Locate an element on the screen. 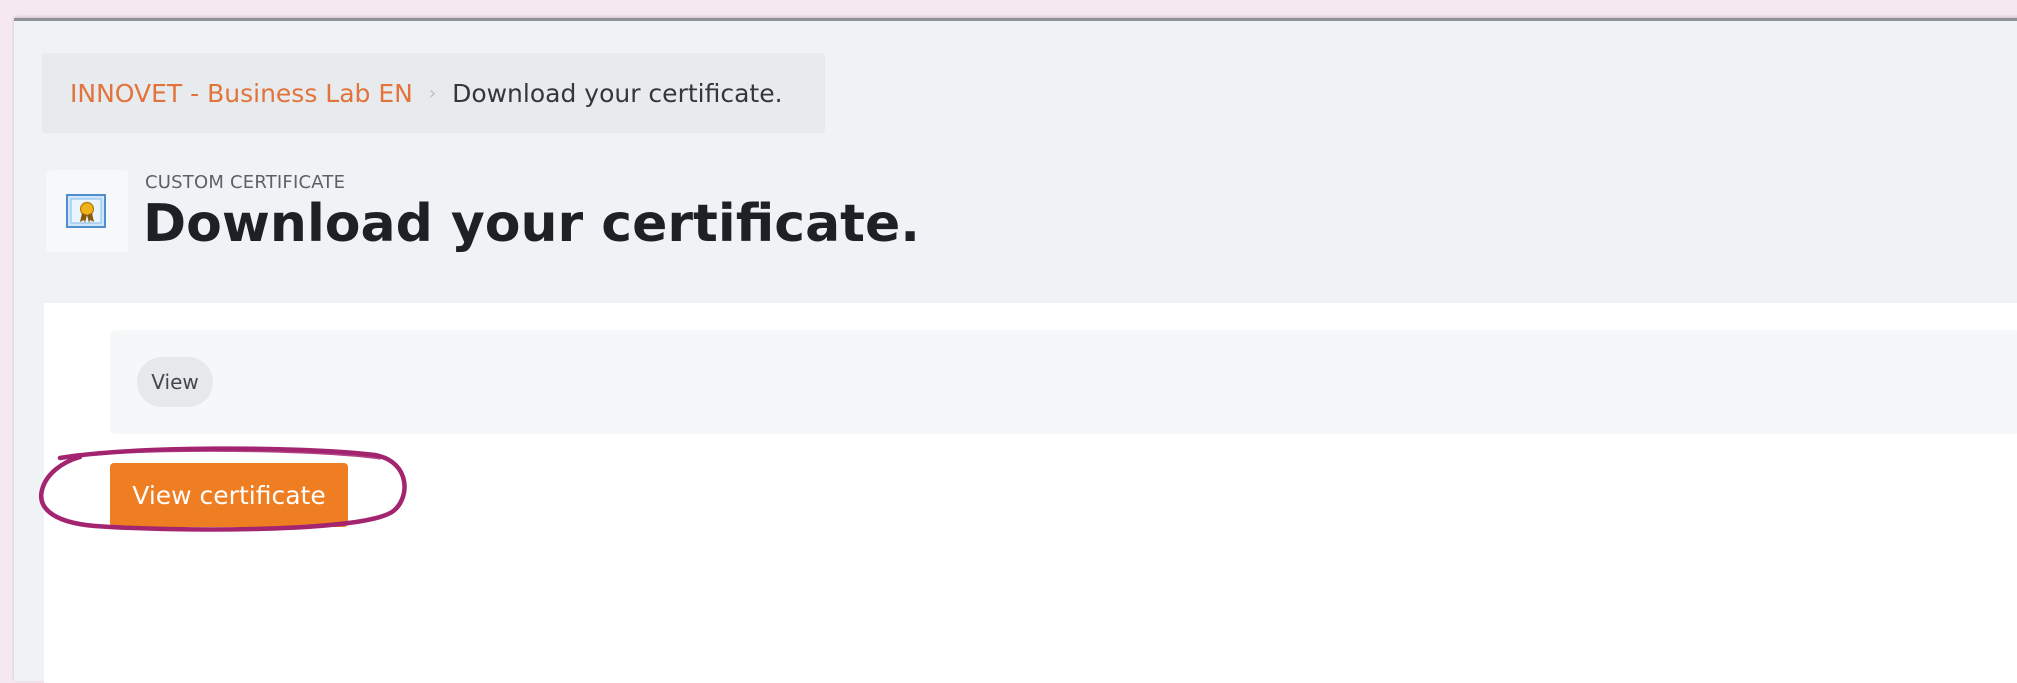 Image resolution: width=2017 pixels, height=683 pixels. page-title: Download your certificate. is located at coordinates (532, 224).